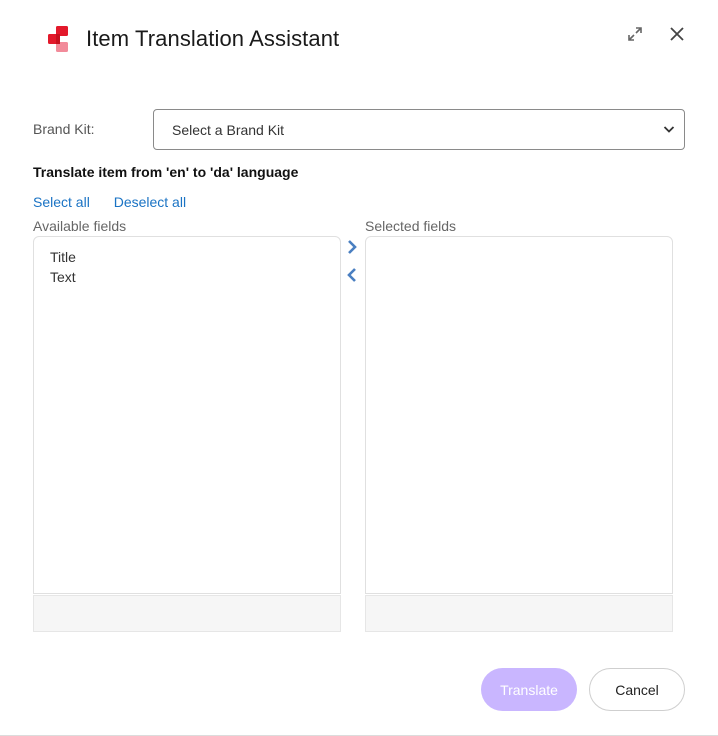  Describe the element at coordinates (228, 129) in the screenshot. I see `brand-kit-selected-value: Select a Brand Kit` at that location.